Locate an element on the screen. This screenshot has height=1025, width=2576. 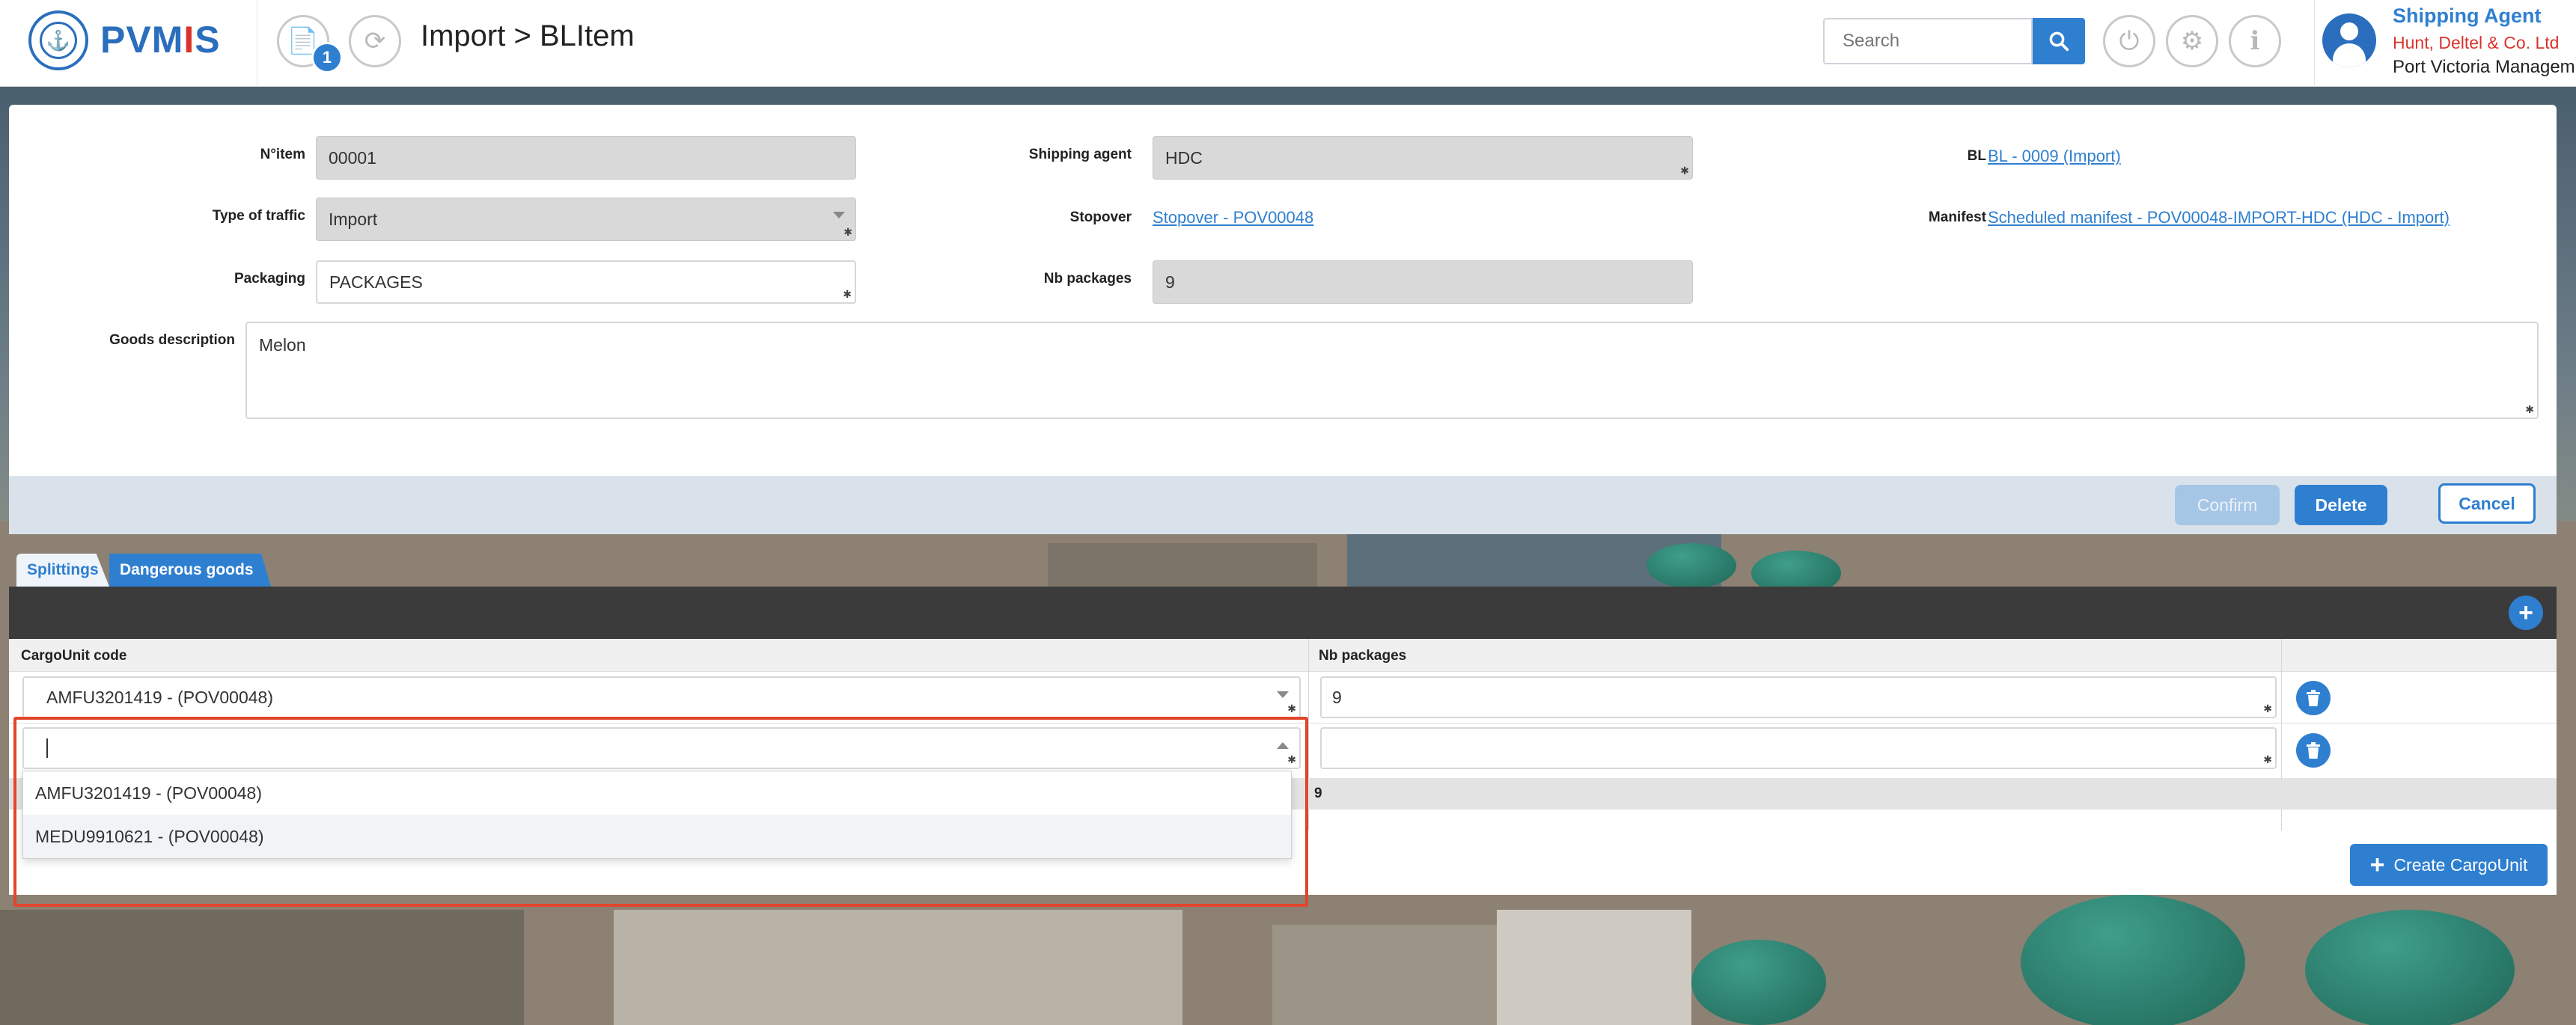
search-input is located at coordinates (1928, 41).